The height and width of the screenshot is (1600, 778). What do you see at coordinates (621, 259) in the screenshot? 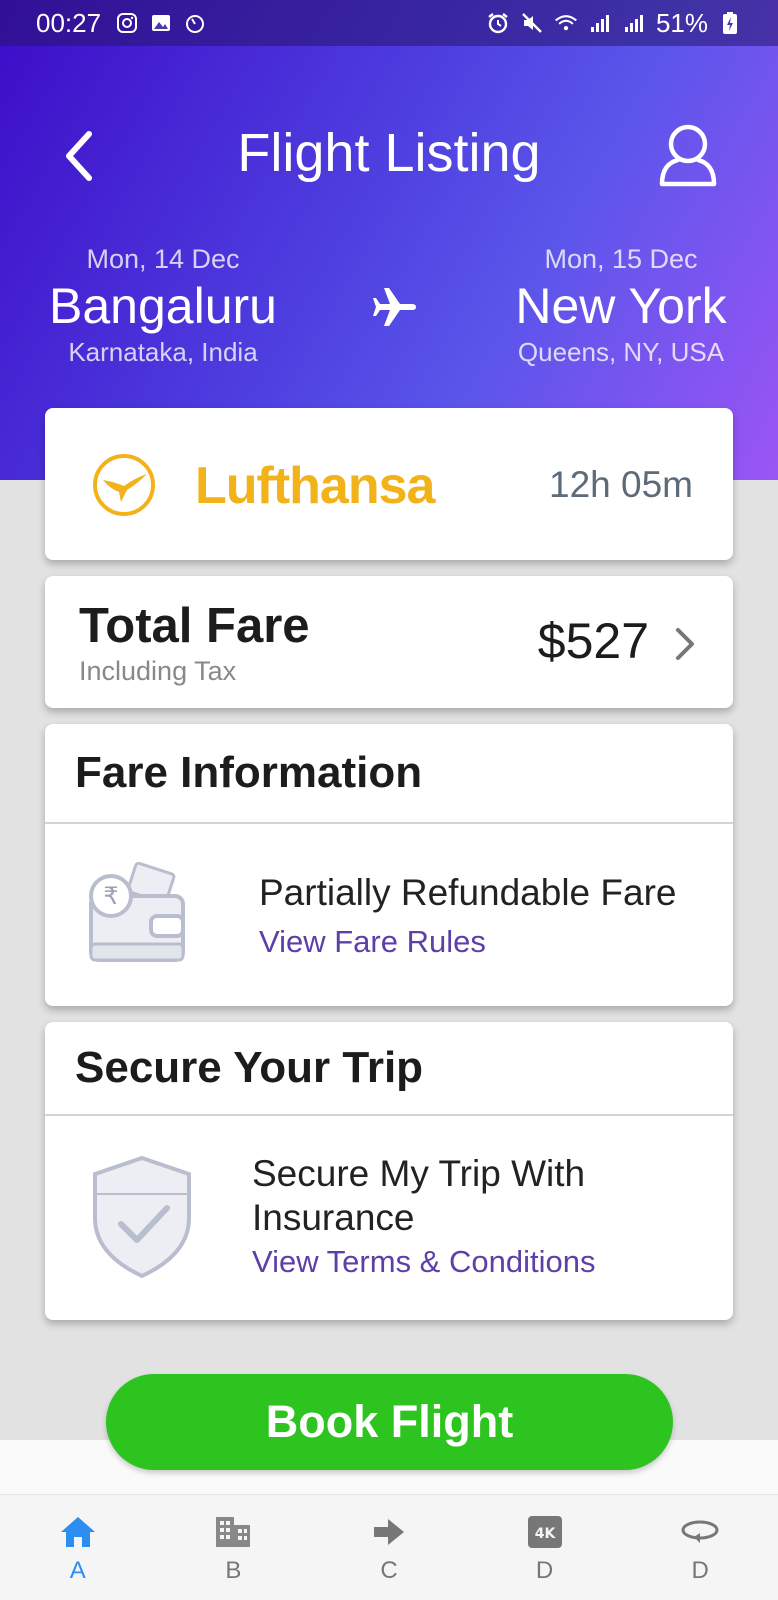
I see `destination-date: Mon, 15 Dec` at bounding box center [621, 259].